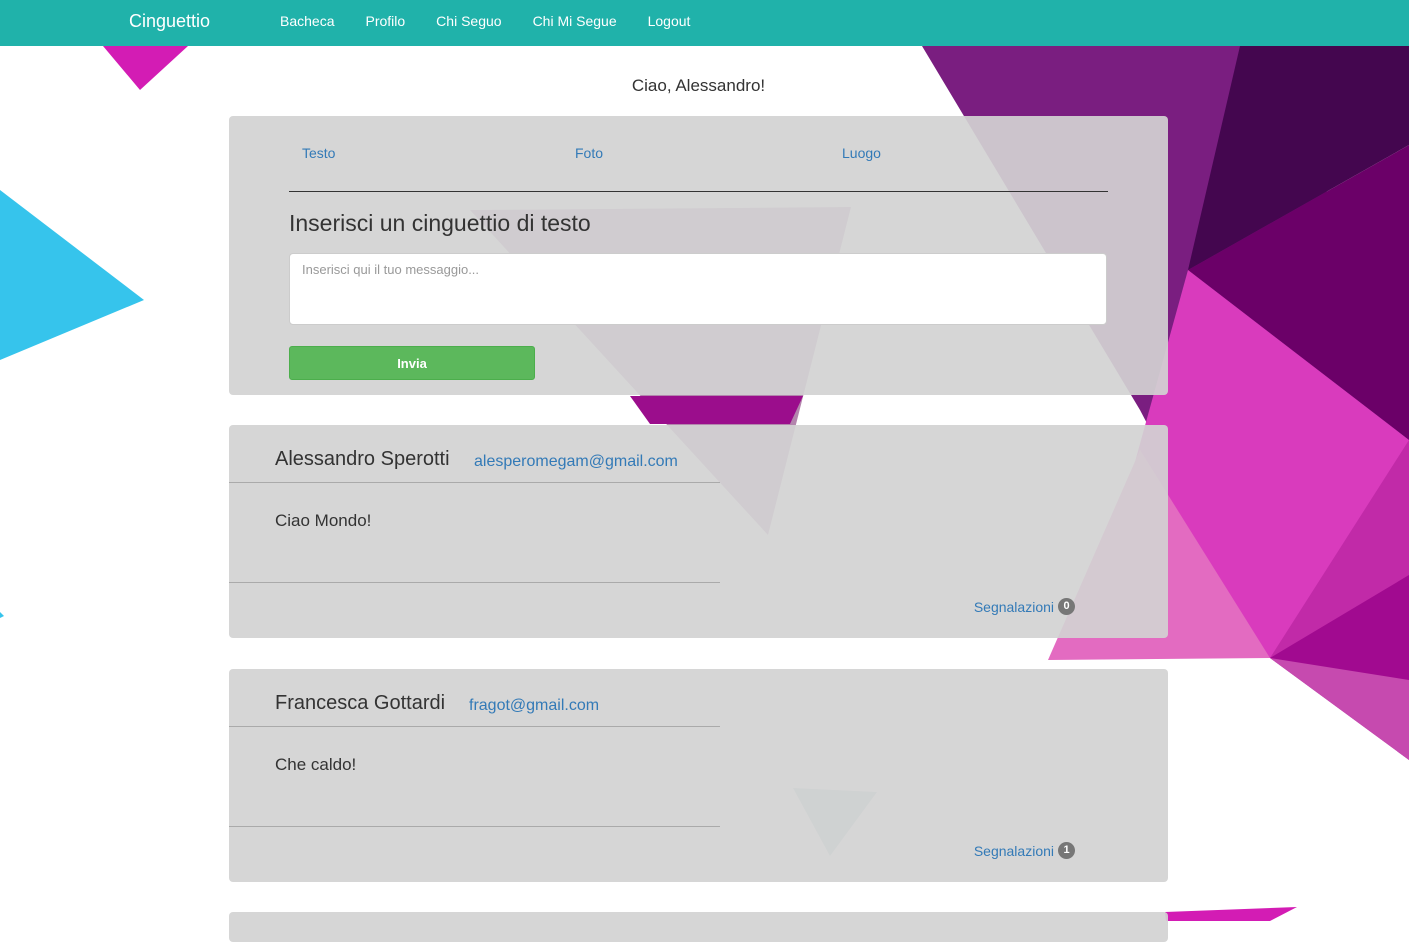 The height and width of the screenshot is (942, 1409). I want to click on nav-profilo: Profilo, so click(385, 21).